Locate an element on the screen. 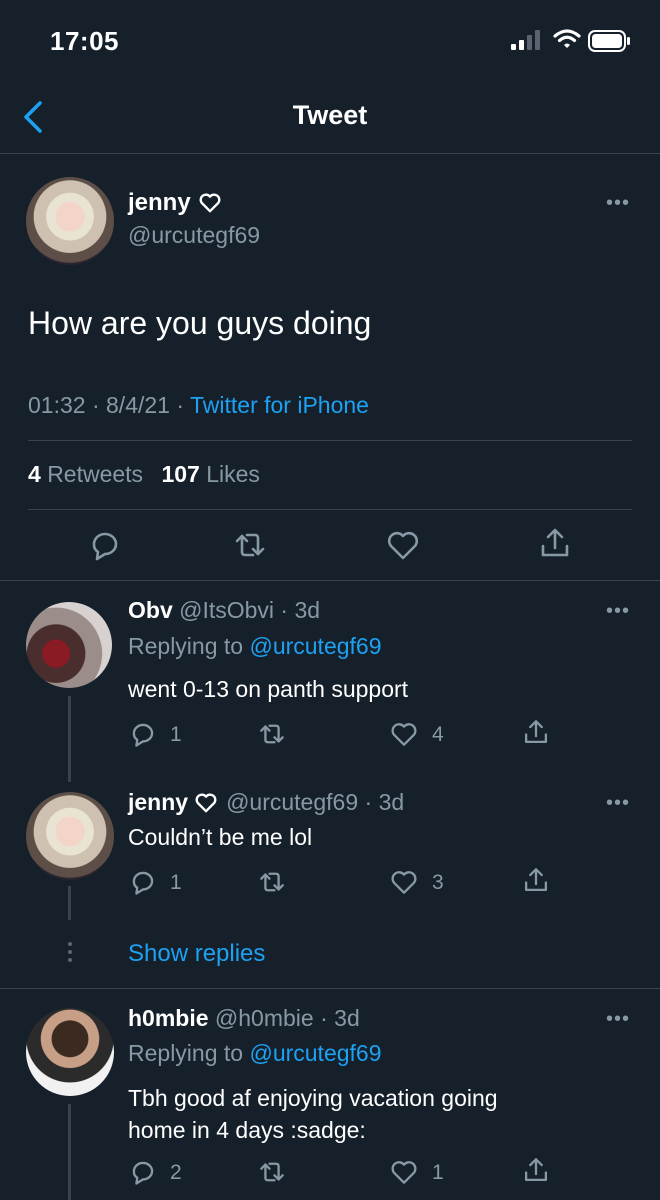 The width and height of the screenshot is (660, 1200). reply-text: Couldn’t be me lol is located at coordinates (220, 837).